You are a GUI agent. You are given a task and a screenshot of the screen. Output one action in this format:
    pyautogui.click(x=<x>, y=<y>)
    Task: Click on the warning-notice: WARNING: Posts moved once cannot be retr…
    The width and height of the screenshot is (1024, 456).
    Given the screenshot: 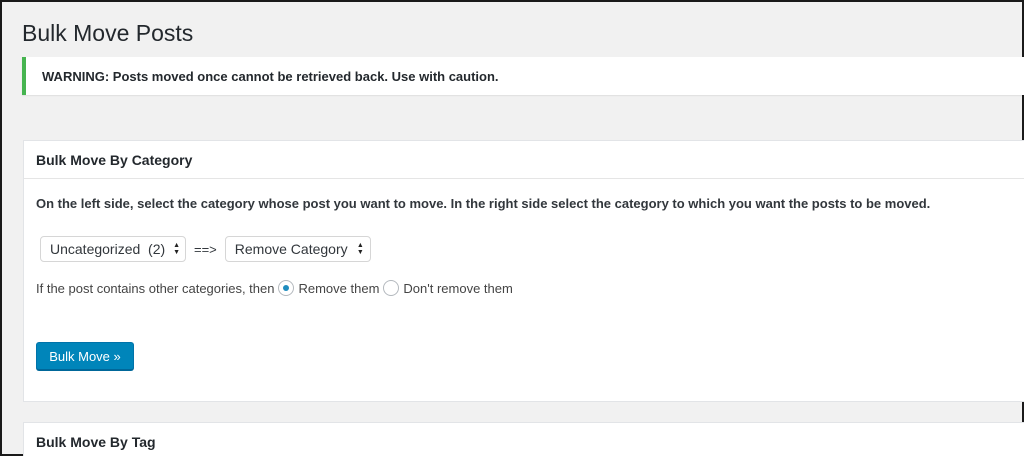 What is the action you would take?
    pyautogui.click(x=523, y=76)
    